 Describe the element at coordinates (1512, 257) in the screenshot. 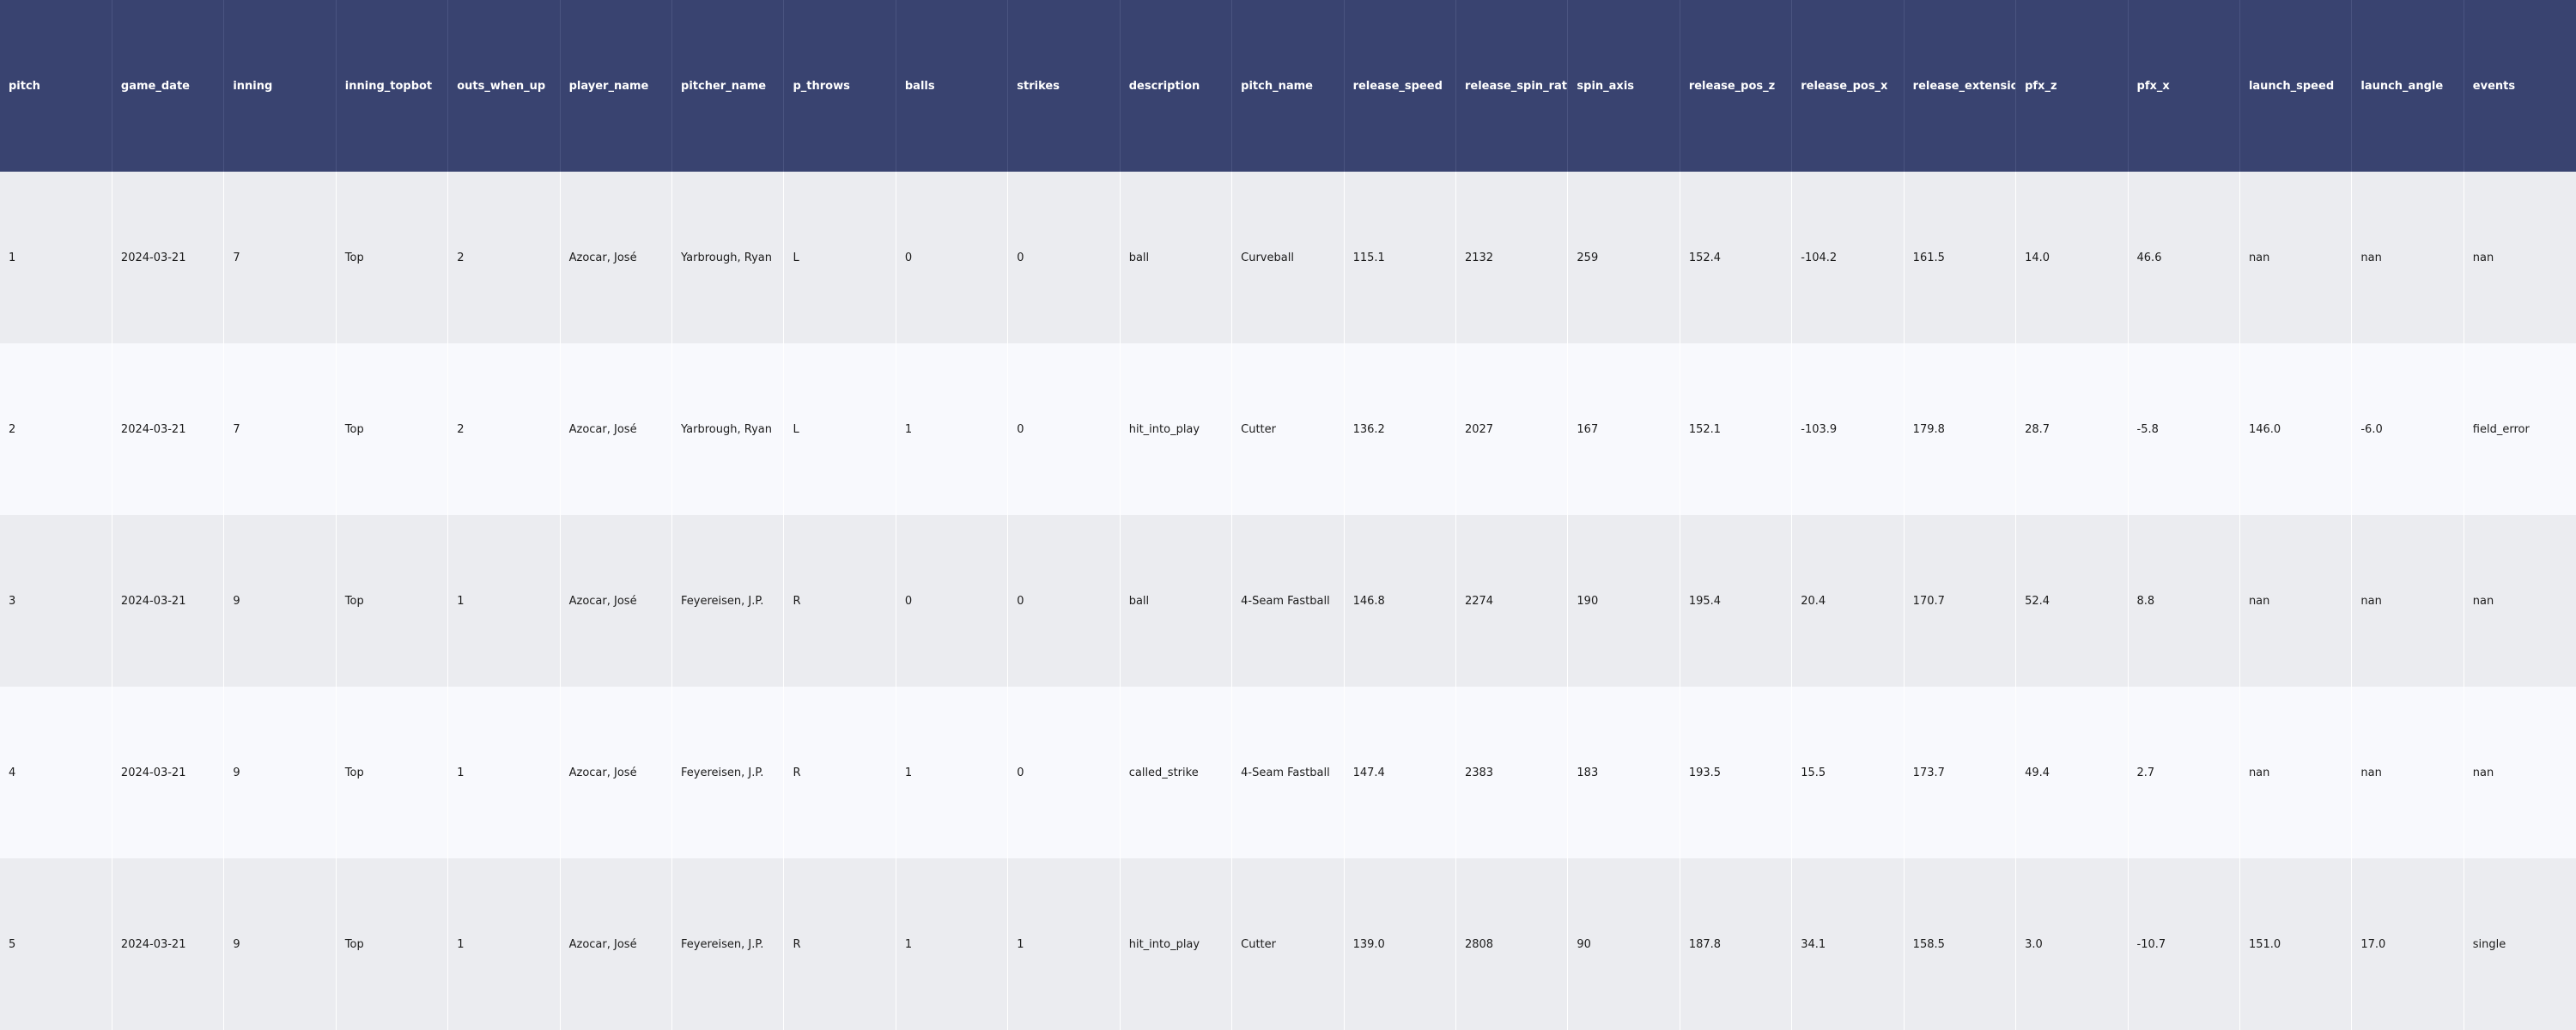

I see `table-cell: 2132` at that location.